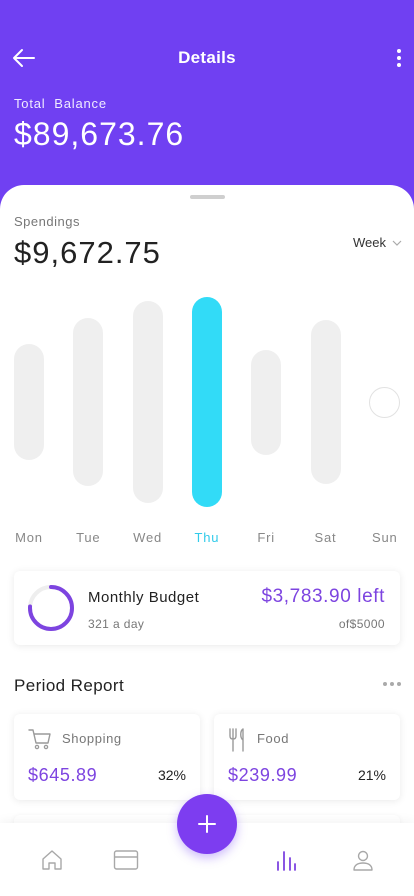  Describe the element at coordinates (263, 775) in the screenshot. I see `category-amount: $239.99` at that location.